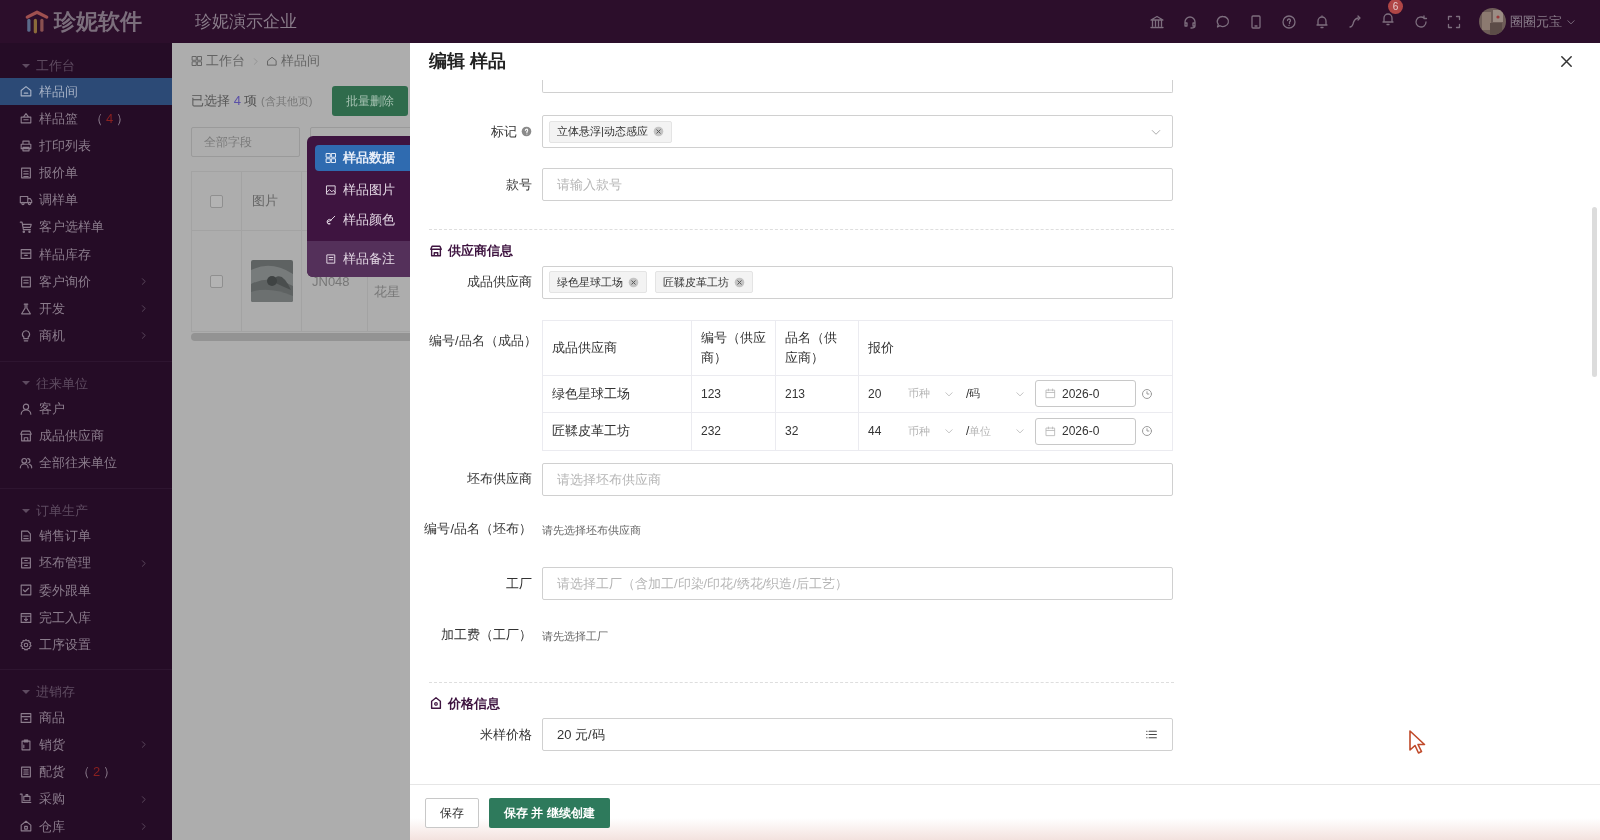 The height and width of the screenshot is (840, 1600). I want to click on drawer-title: 编辑 样品, so click(467, 61).